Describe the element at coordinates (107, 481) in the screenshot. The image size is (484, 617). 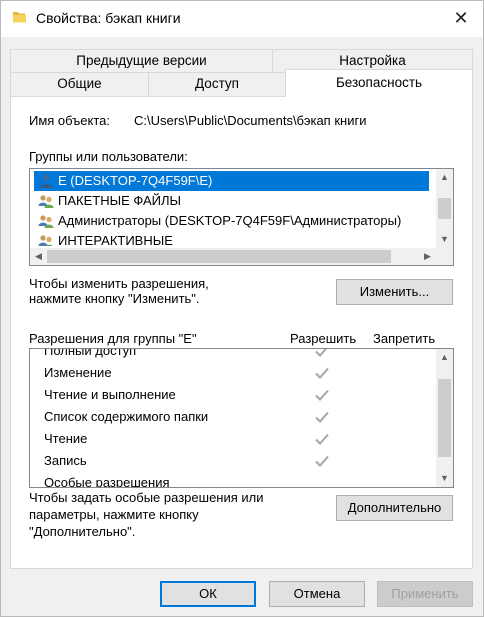
I see `permission-row-special: Особые разрешения` at that location.